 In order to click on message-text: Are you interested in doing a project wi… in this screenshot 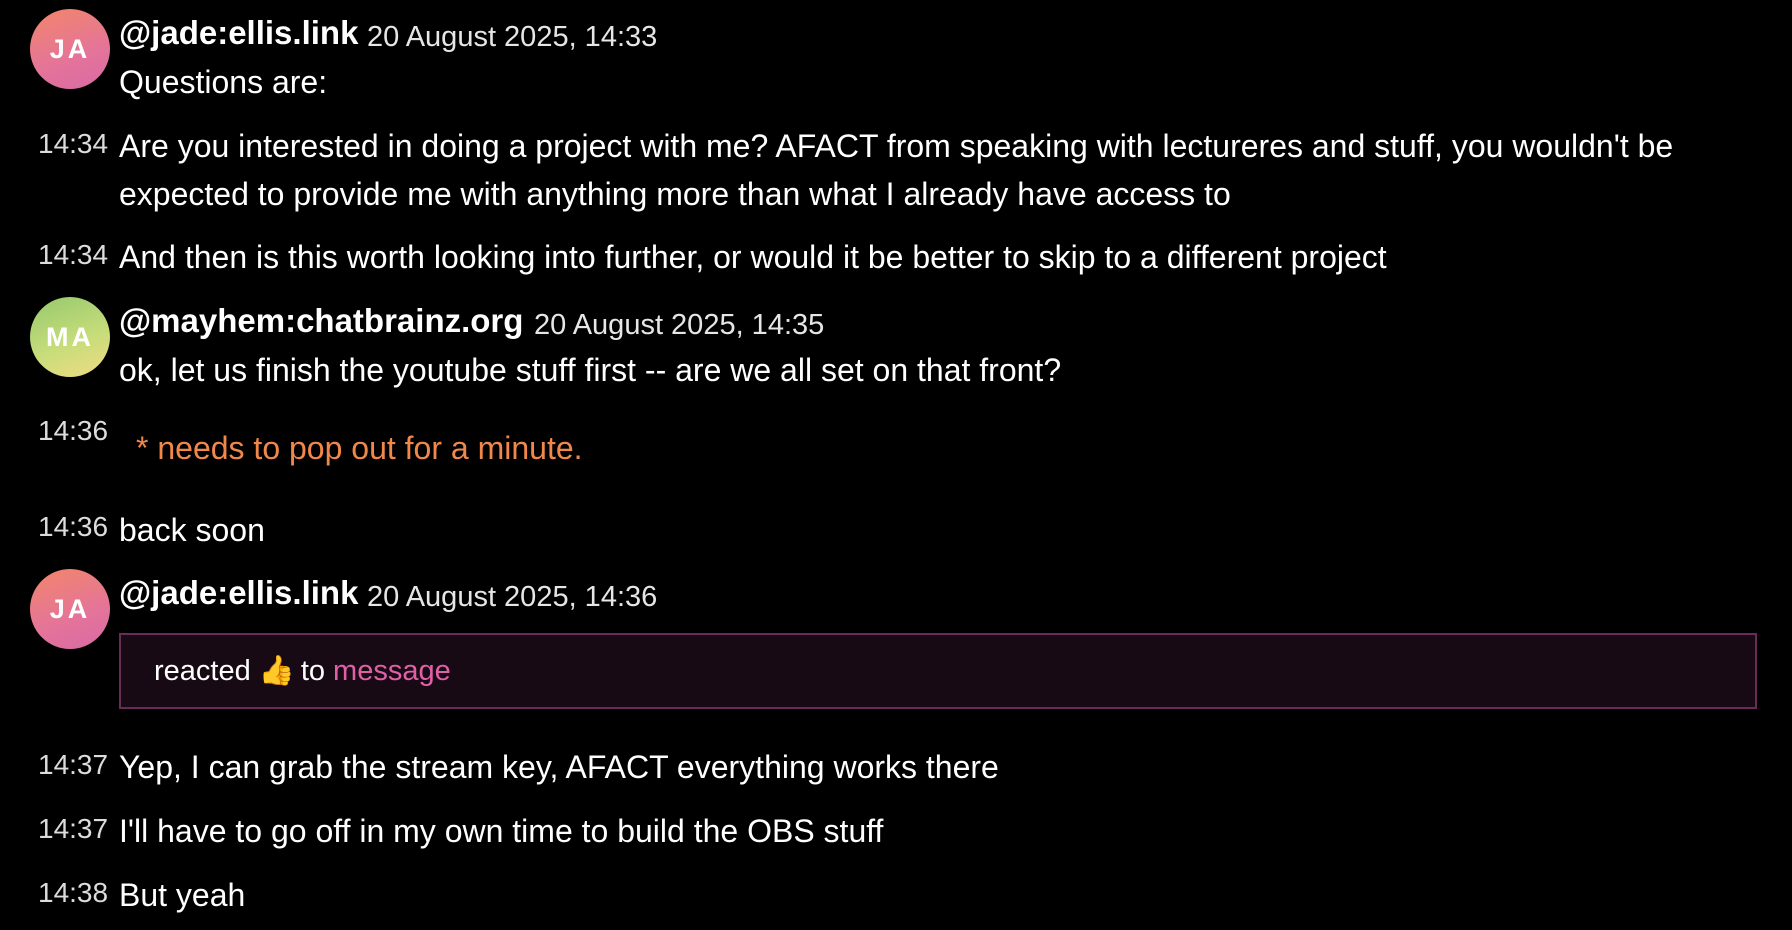, I will do `click(896, 170)`.